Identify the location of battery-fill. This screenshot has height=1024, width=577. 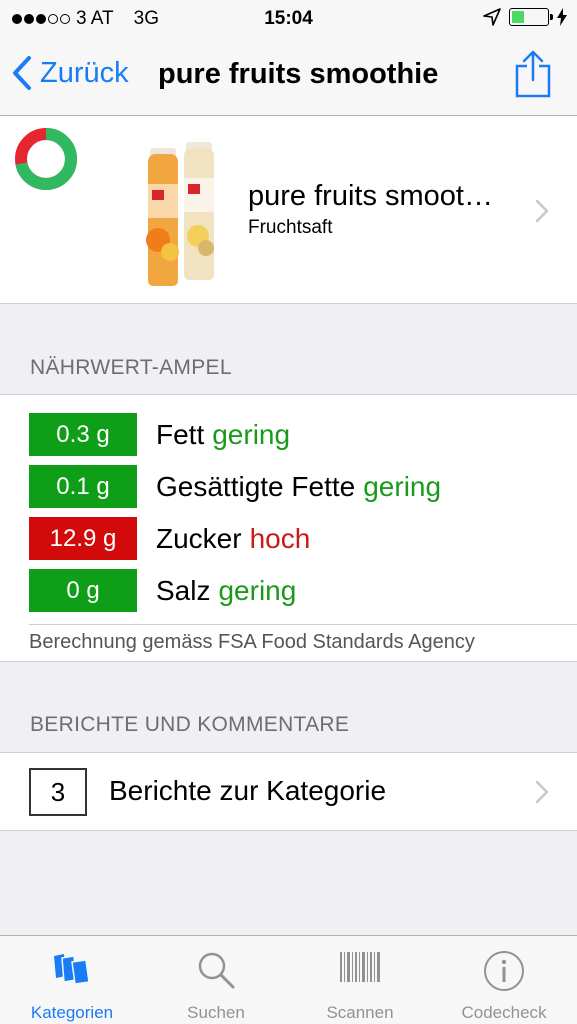
(518, 17).